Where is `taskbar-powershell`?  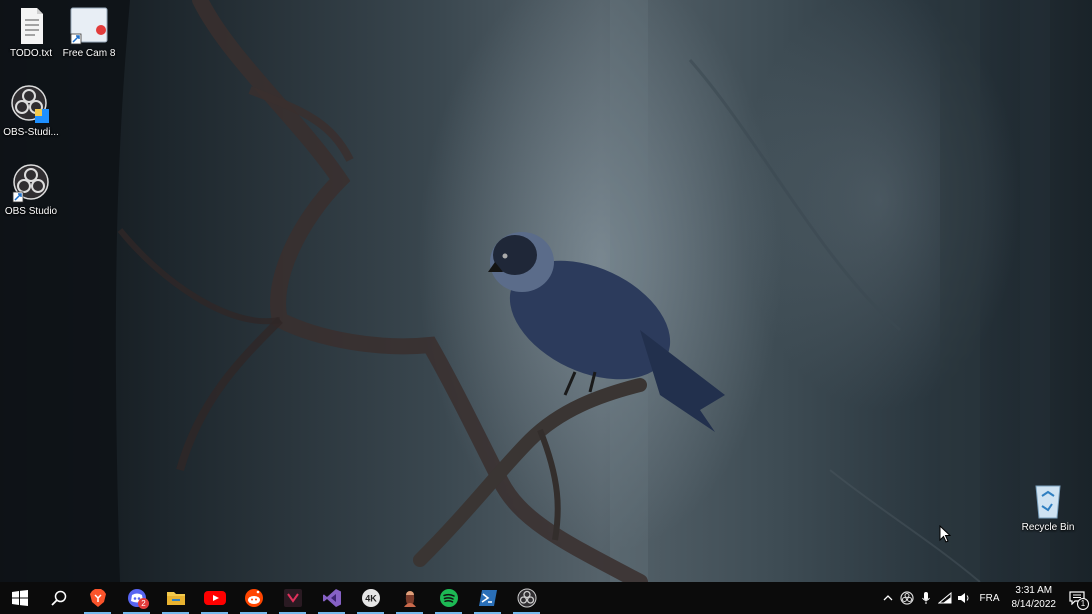 taskbar-powershell is located at coordinates (487, 598).